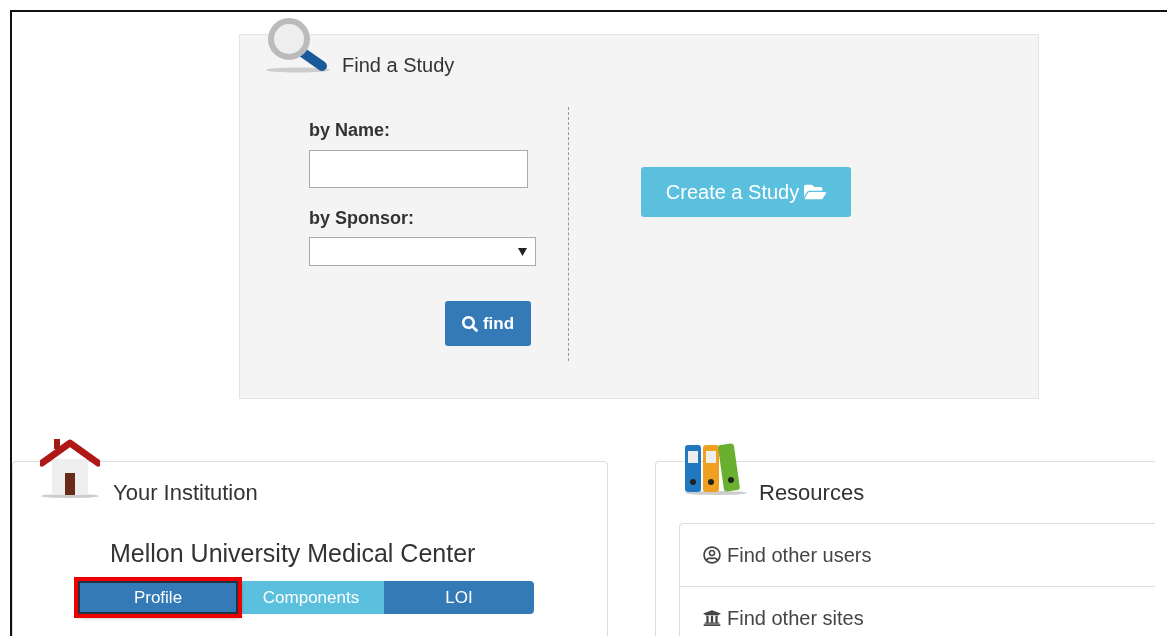 The image size is (1167, 636). What do you see at coordinates (362, 218) in the screenshot?
I see `field-label: by Sponsor:` at bounding box center [362, 218].